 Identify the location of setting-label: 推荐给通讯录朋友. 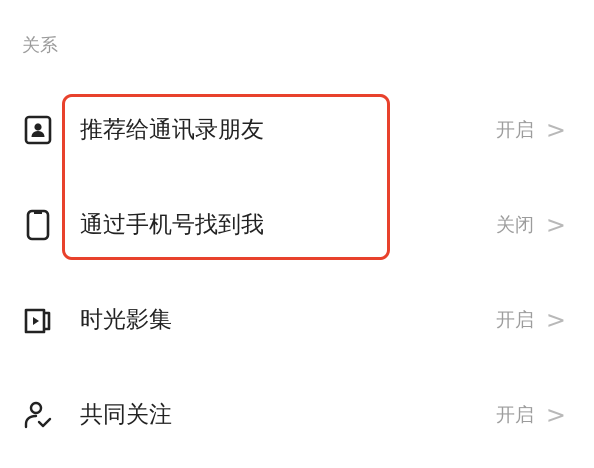
(288, 129).